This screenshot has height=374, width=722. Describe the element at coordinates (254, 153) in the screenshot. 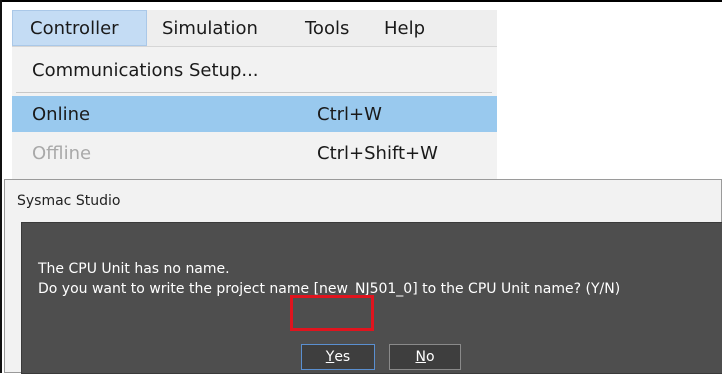

I see `menu-item-offline: Offline Ctrl+Shift+W` at that location.